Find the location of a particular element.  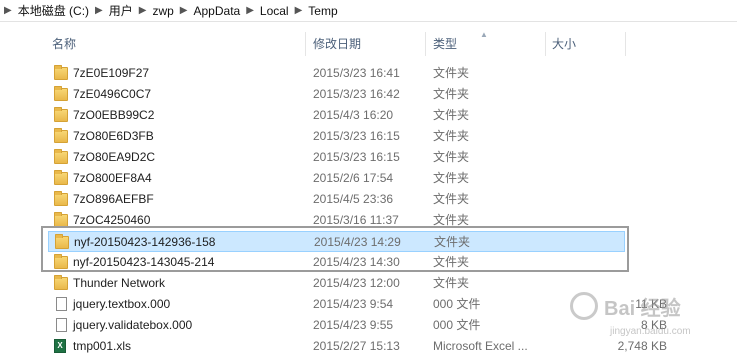

file-row: 7zO0EBB99C2 2015/4/3 16:20 文件夹 is located at coordinates (336, 115).